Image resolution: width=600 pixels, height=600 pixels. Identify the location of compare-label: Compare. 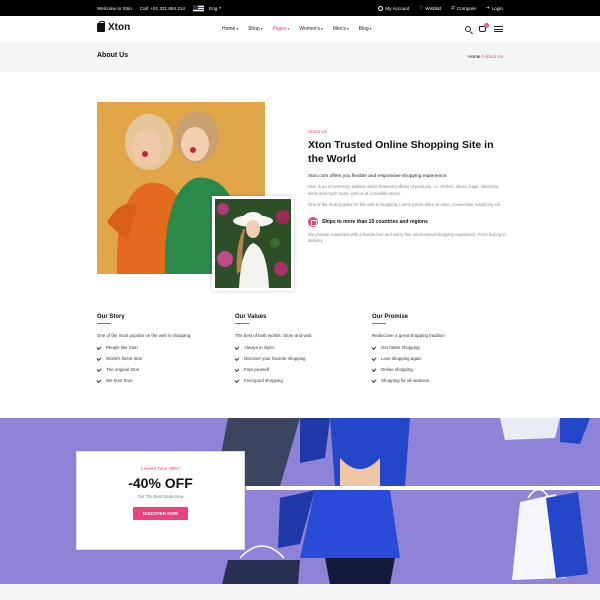
(466, 8).